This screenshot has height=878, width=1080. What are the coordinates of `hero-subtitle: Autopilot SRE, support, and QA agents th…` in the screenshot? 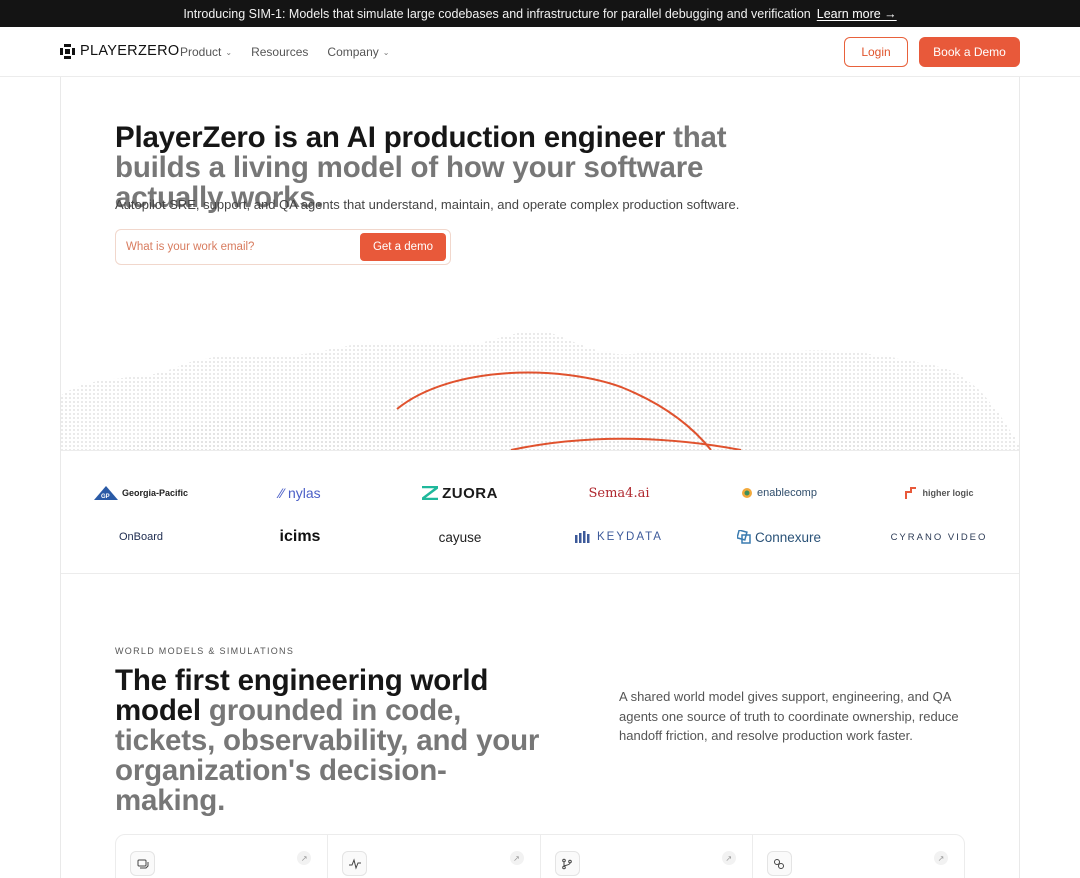 It's located at (427, 204).